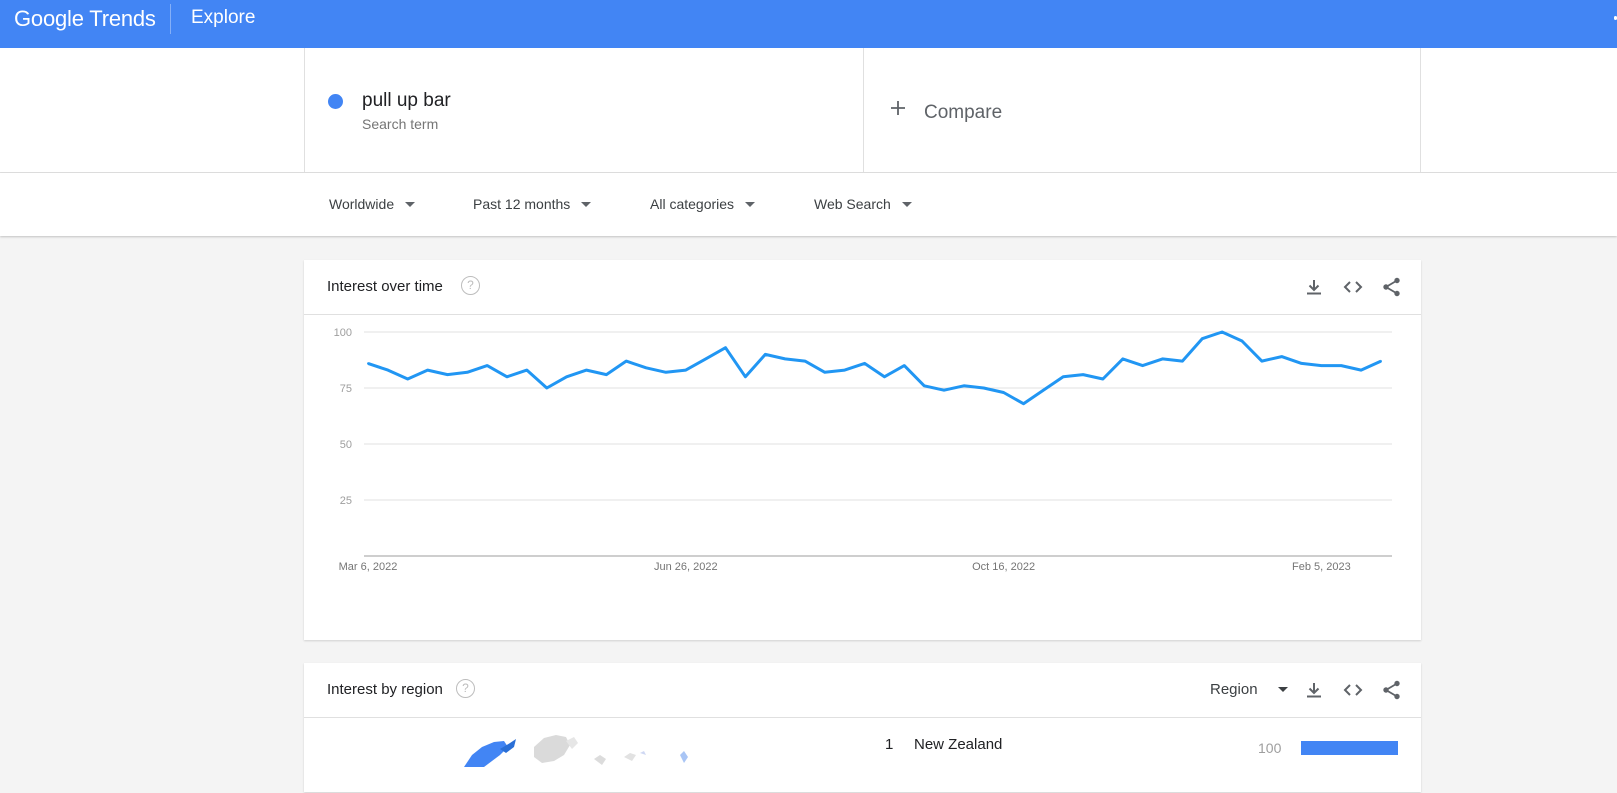 This screenshot has width=1617, height=793. Describe the element at coordinates (692, 204) in the screenshot. I see `filter-category-label: All categories` at that location.